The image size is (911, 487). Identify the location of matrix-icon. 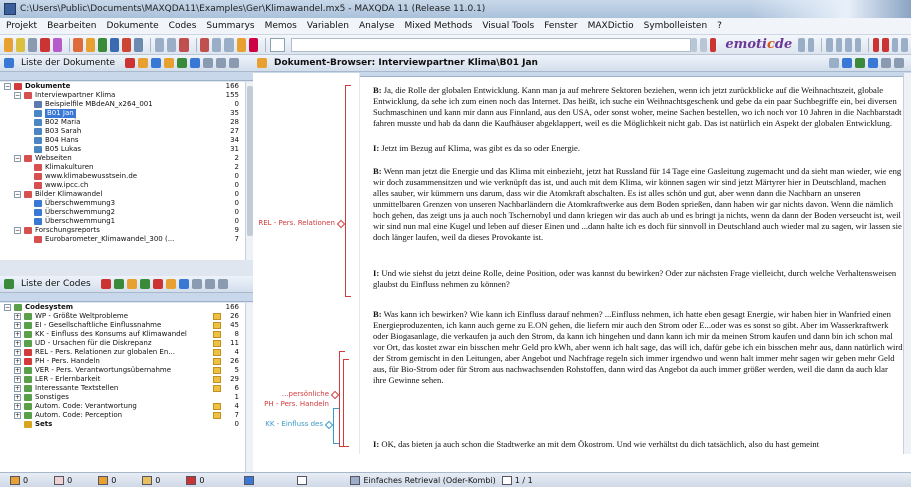
(127, 44).